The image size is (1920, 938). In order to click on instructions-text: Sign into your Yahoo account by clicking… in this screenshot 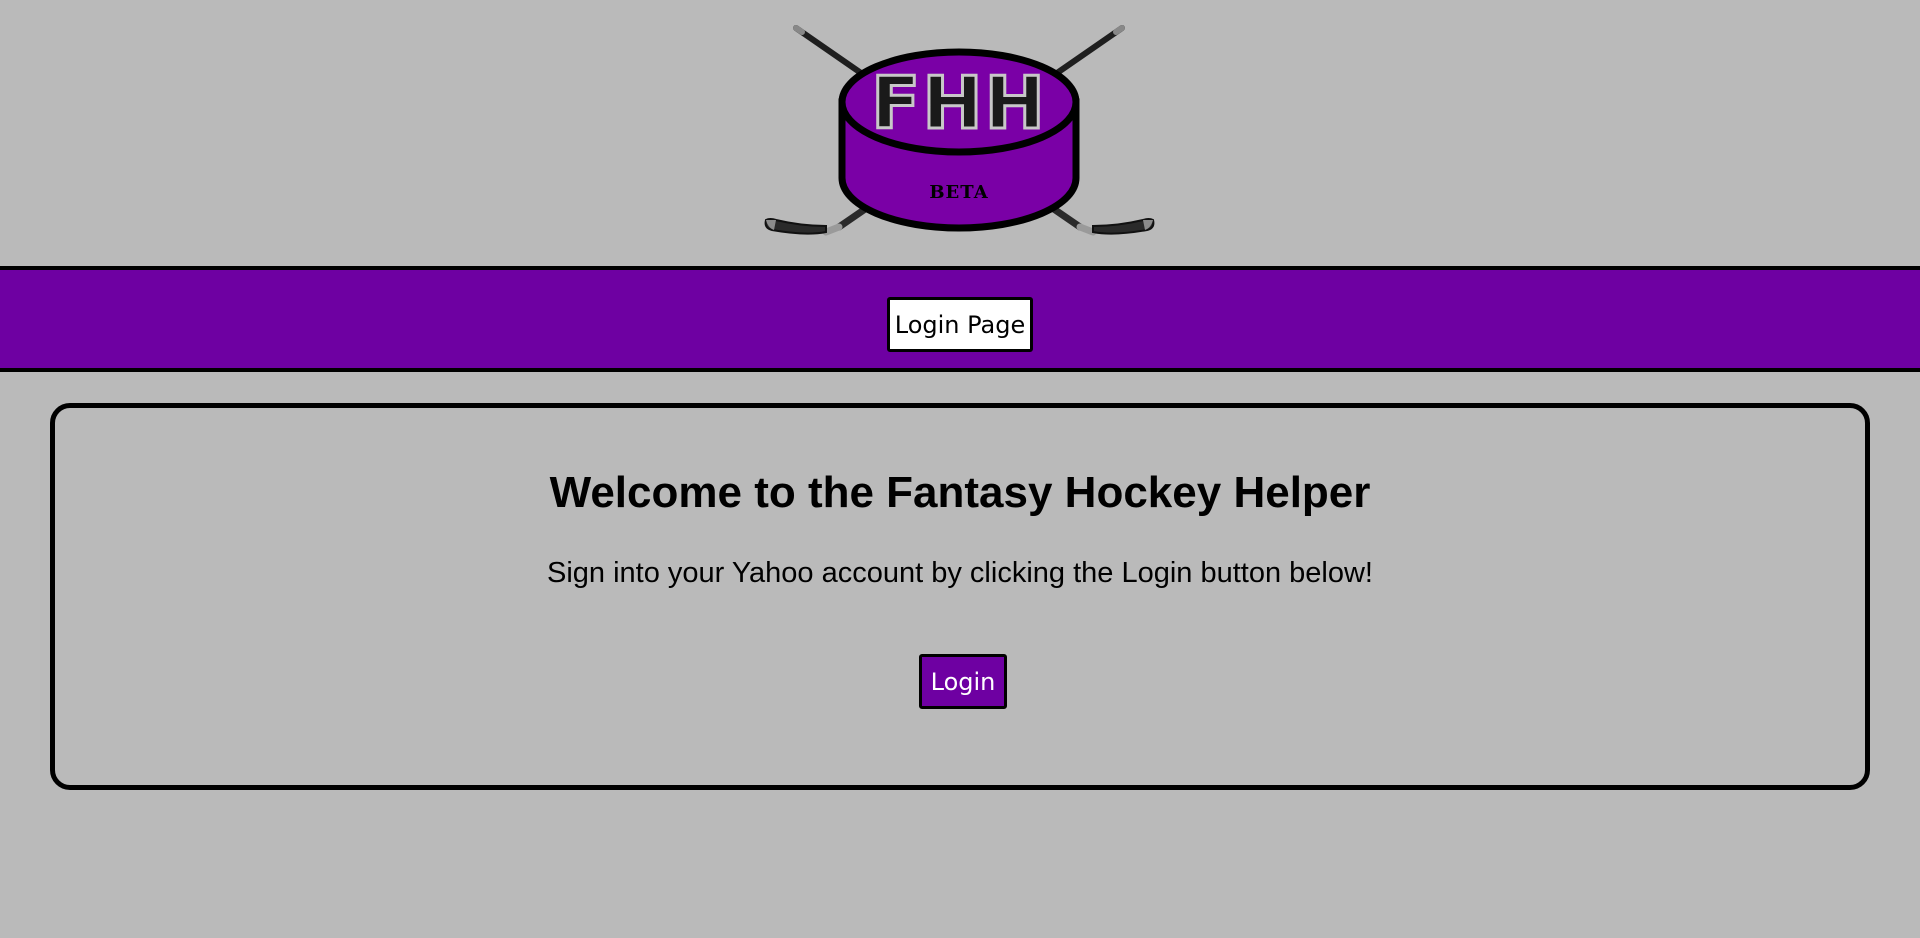, I will do `click(960, 573)`.